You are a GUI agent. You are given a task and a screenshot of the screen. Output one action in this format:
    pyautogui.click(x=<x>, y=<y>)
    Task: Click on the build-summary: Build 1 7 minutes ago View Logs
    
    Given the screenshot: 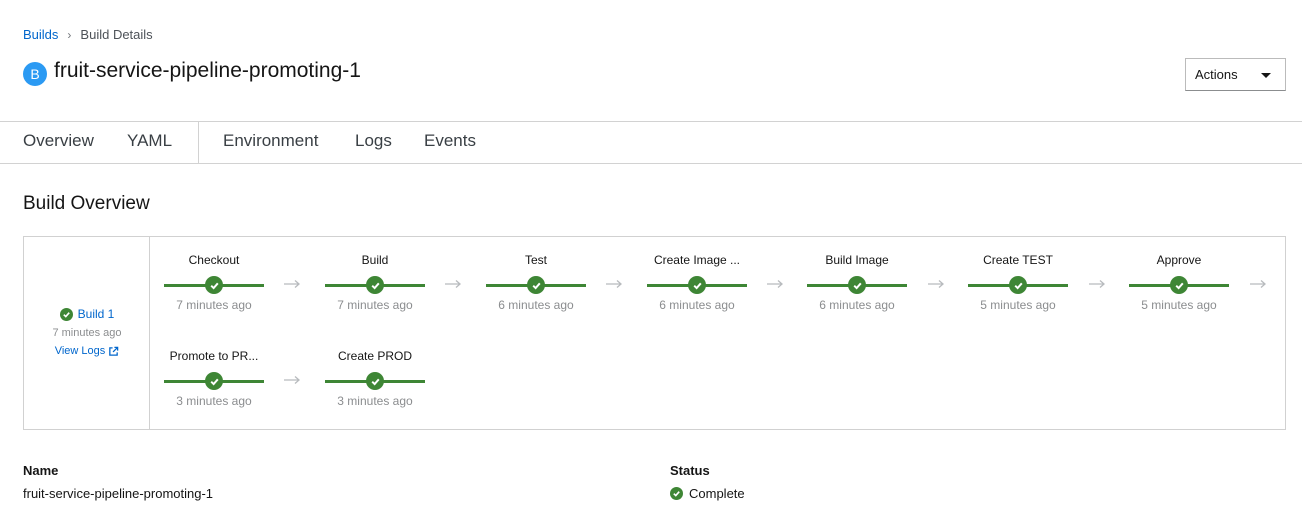 What is the action you would take?
    pyautogui.click(x=87, y=333)
    